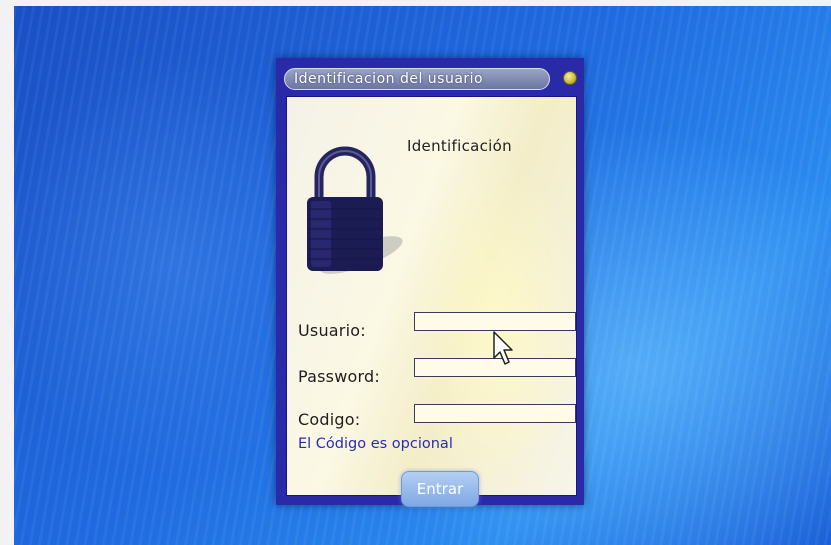 The image size is (831, 545). What do you see at coordinates (332, 330) in the screenshot?
I see `username-label: Usuario:` at bounding box center [332, 330].